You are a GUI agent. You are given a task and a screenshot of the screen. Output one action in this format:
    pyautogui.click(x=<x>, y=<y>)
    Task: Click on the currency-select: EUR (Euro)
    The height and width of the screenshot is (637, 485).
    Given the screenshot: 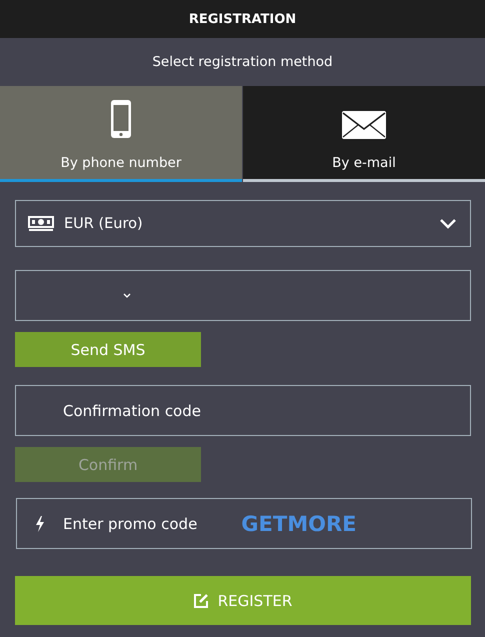 What is the action you would take?
    pyautogui.click(x=243, y=223)
    